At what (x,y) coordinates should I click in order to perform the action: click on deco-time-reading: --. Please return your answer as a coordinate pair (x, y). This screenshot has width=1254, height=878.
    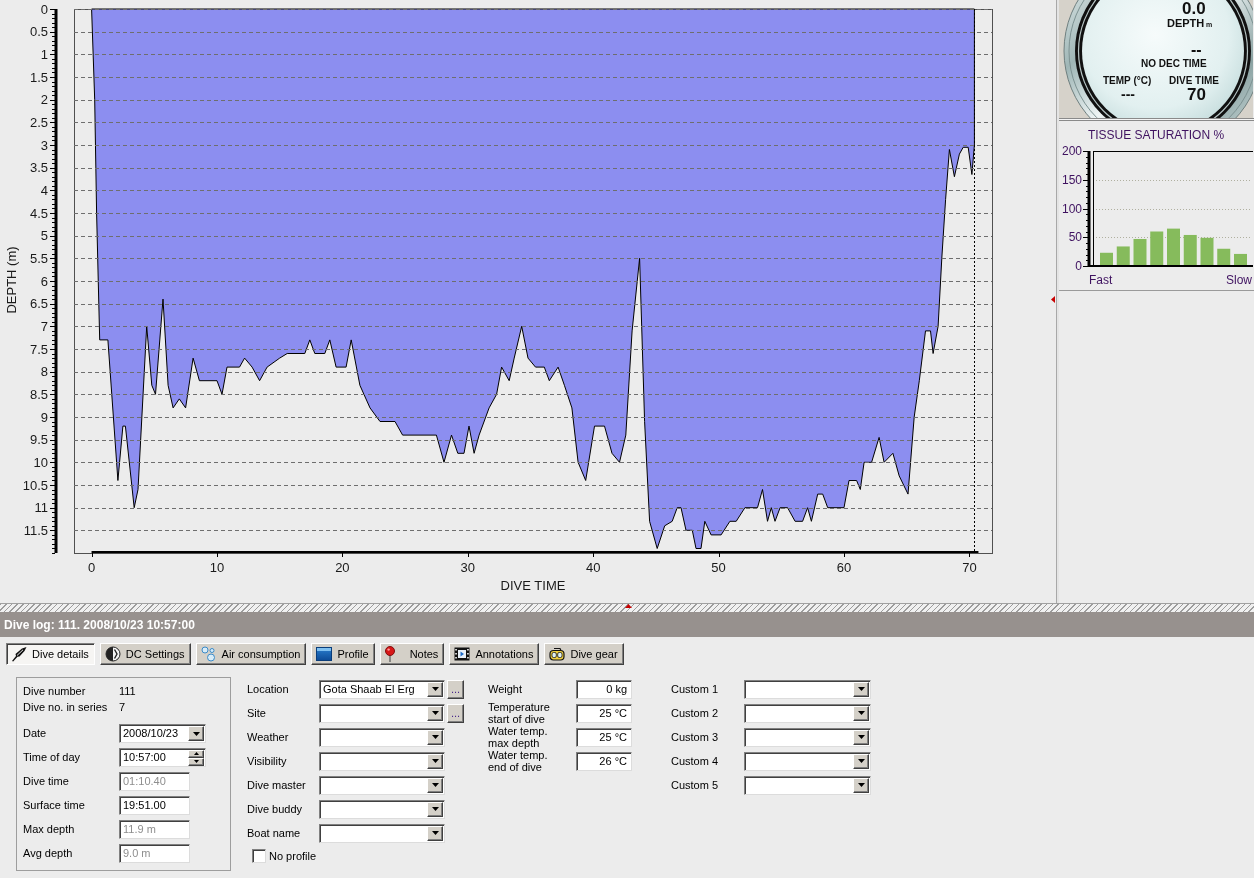
    Looking at the image, I should click on (1196, 50).